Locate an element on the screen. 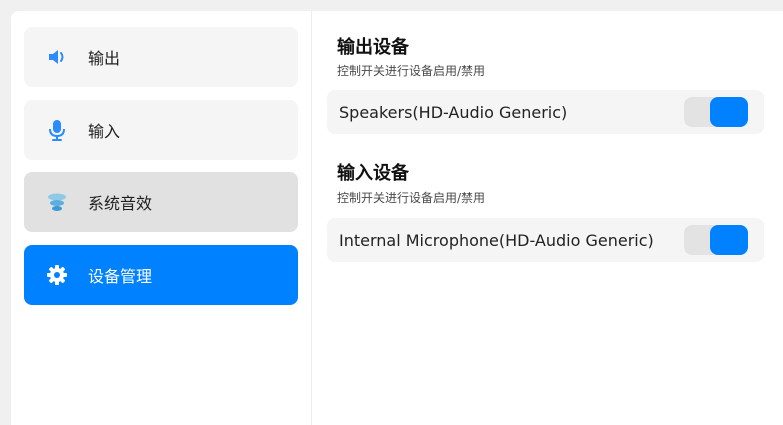 The image size is (783, 425). gear-icon is located at coordinates (57, 275).